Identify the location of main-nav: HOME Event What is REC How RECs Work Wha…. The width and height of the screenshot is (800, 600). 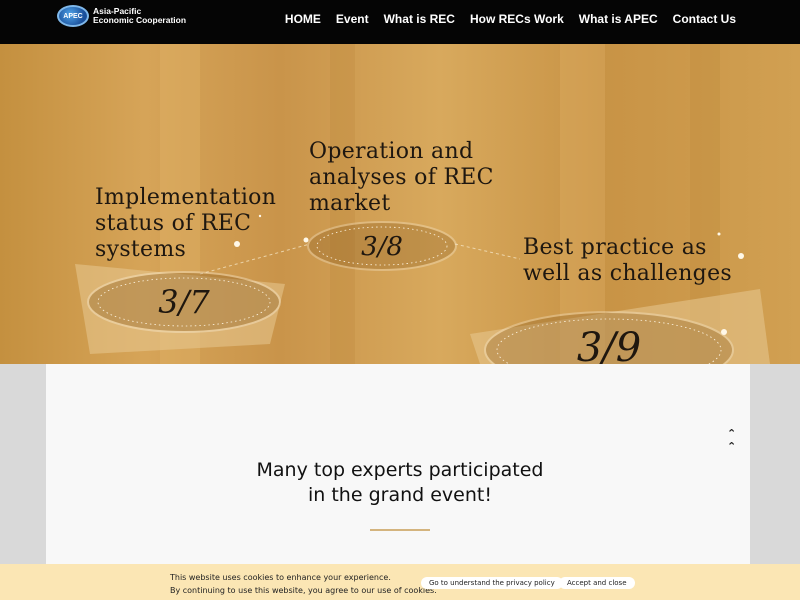
(503, 19).